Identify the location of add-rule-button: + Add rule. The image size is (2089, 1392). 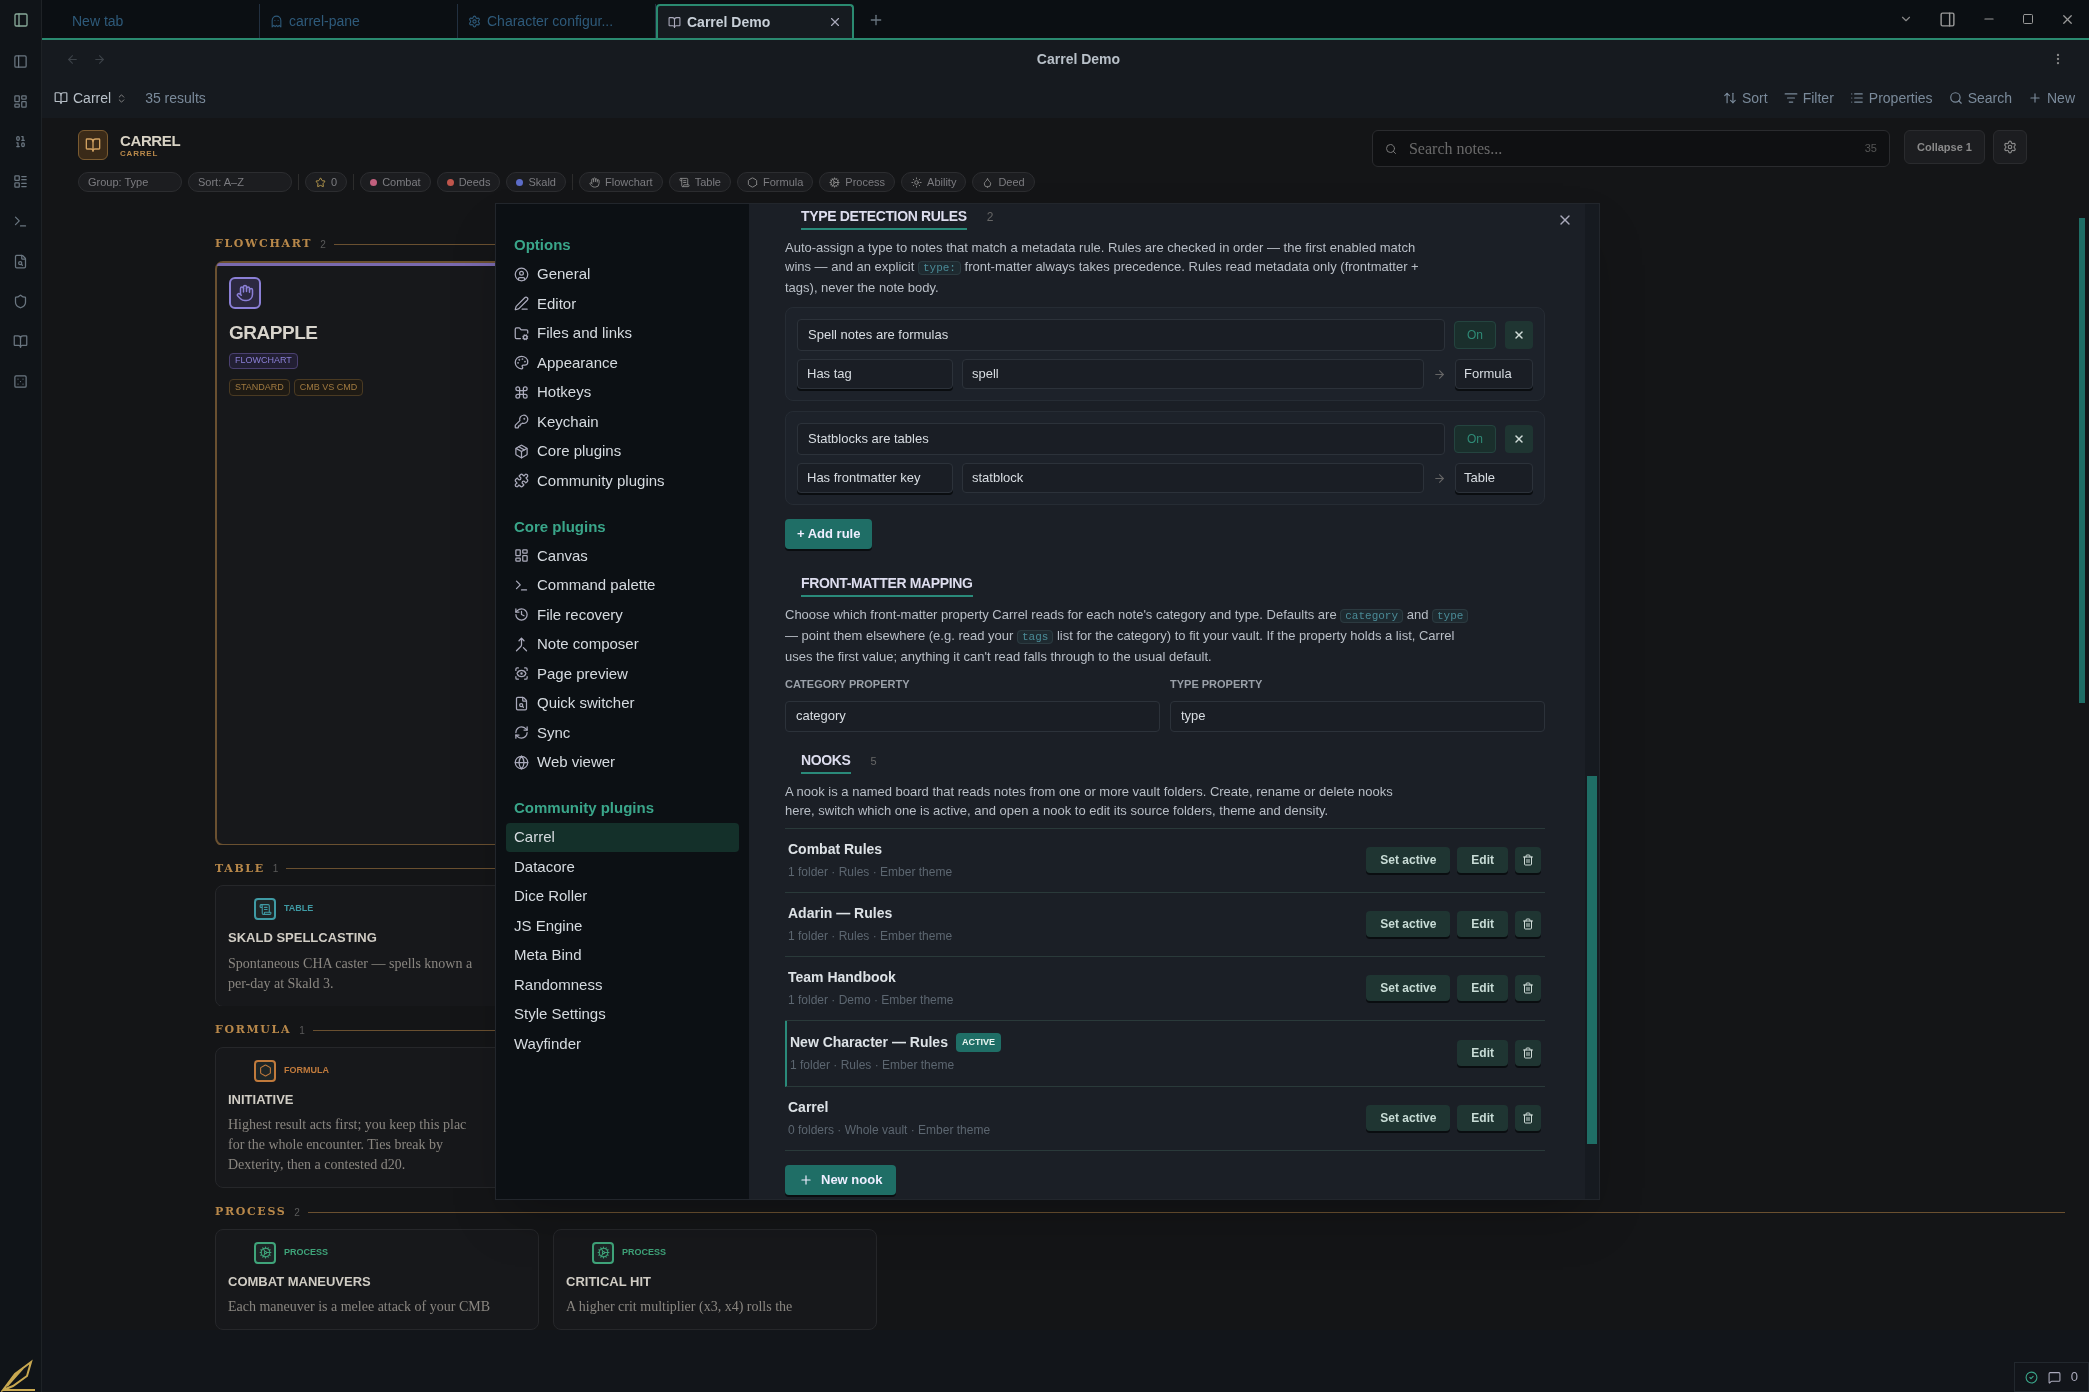
(829, 534).